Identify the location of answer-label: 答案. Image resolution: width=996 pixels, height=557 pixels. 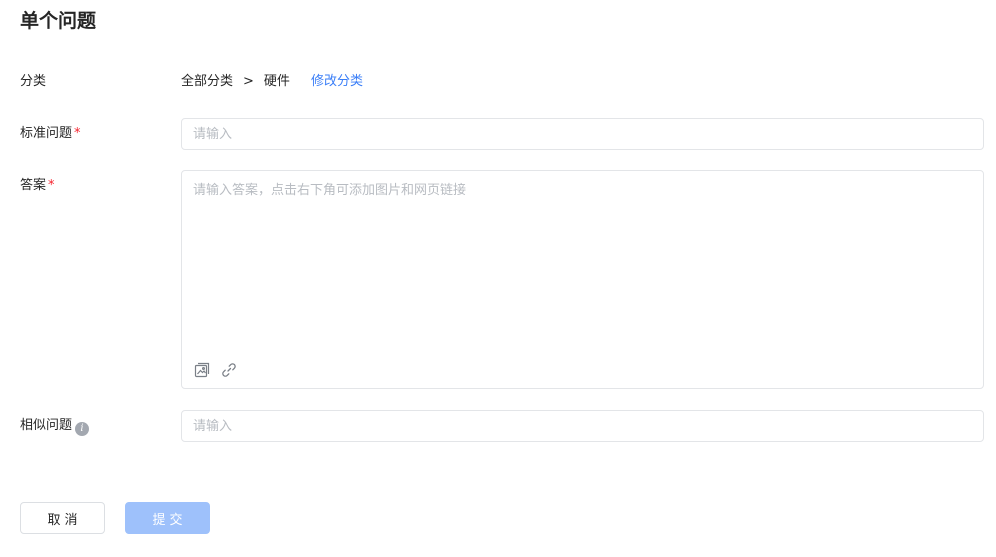
(33, 185).